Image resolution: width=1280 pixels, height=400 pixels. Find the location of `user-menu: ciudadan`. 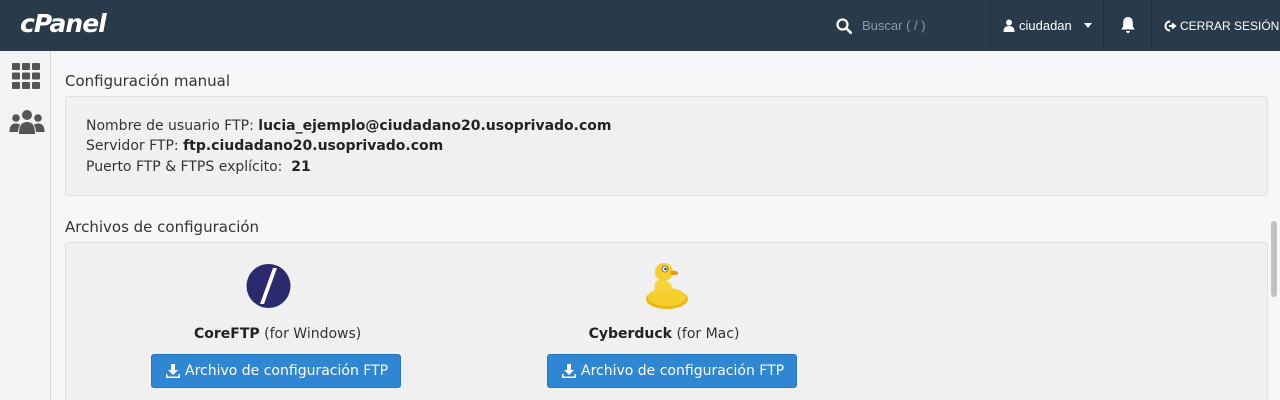

user-menu: ciudadan is located at coordinates (1047, 25).